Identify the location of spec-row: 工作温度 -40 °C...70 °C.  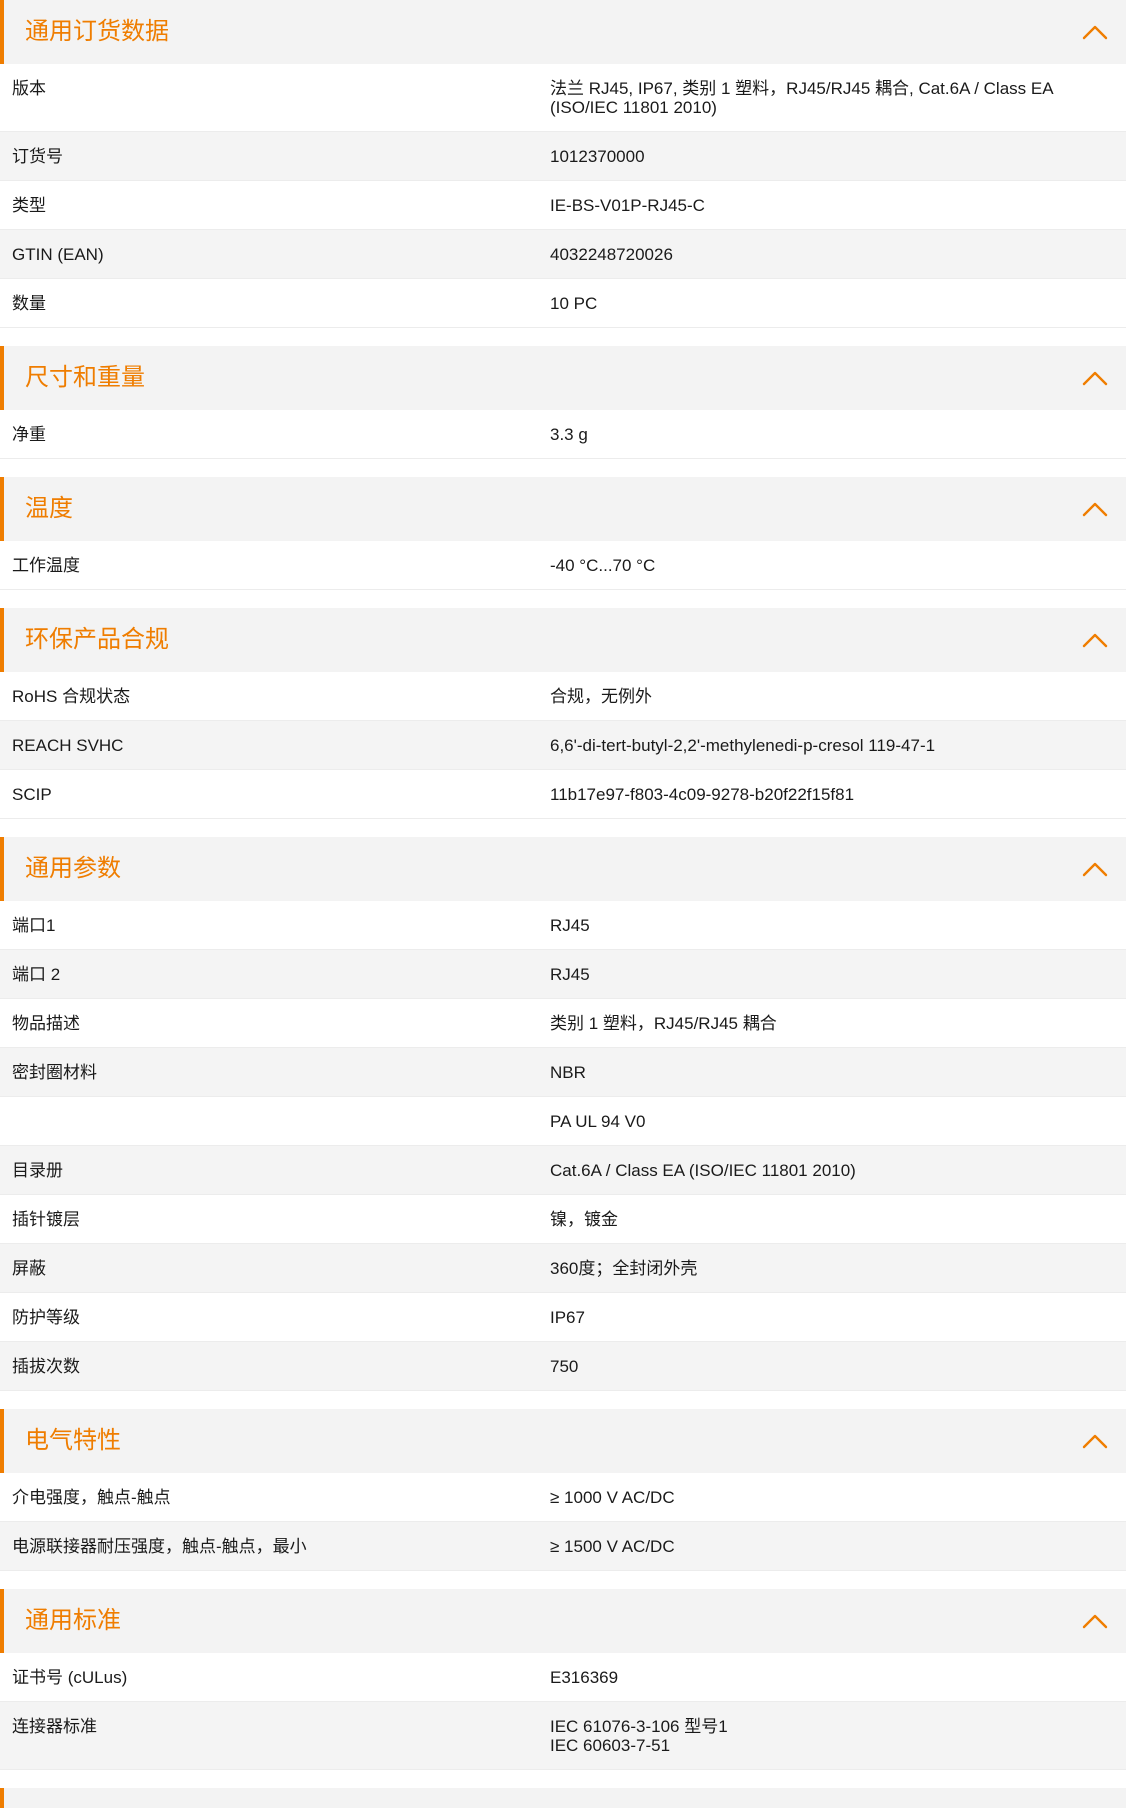
(563, 565).